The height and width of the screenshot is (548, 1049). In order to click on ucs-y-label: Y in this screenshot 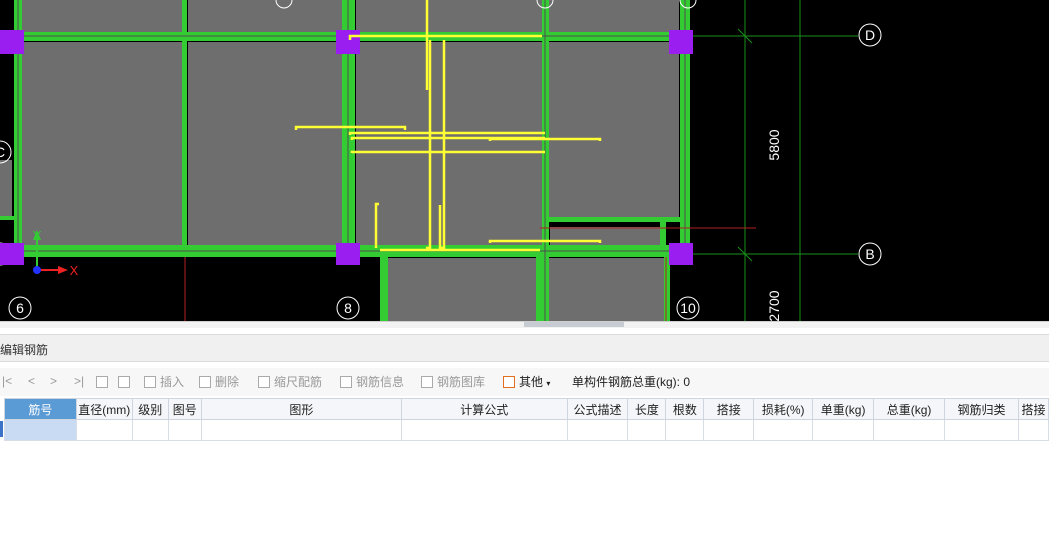, I will do `click(37, 235)`.